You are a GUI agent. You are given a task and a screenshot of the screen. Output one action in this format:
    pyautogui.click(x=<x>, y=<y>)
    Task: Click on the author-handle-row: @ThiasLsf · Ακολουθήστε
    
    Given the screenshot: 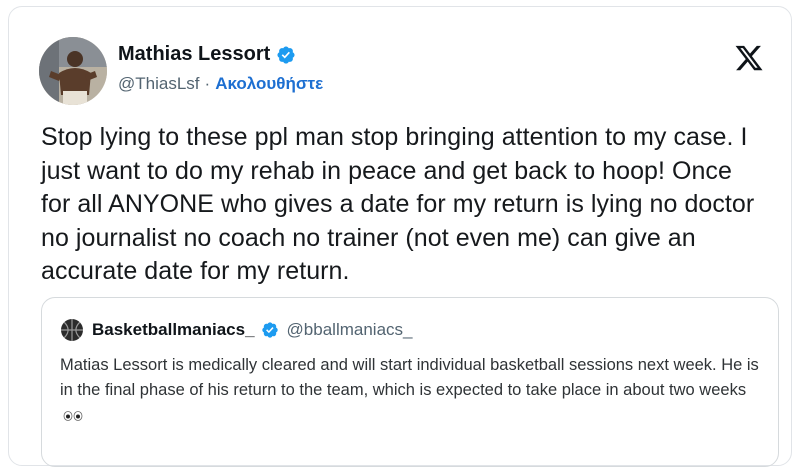 What is the action you would take?
    pyautogui.click(x=220, y=84)
    